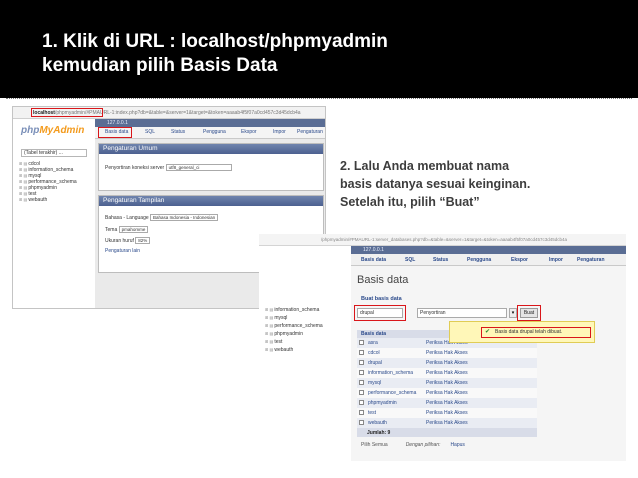 The height and width of the screenshot is (478, 638). Describe the element at coordinates (397, 403) in the screenshot. I see `database-name-link: phpmyadmin` at that location.